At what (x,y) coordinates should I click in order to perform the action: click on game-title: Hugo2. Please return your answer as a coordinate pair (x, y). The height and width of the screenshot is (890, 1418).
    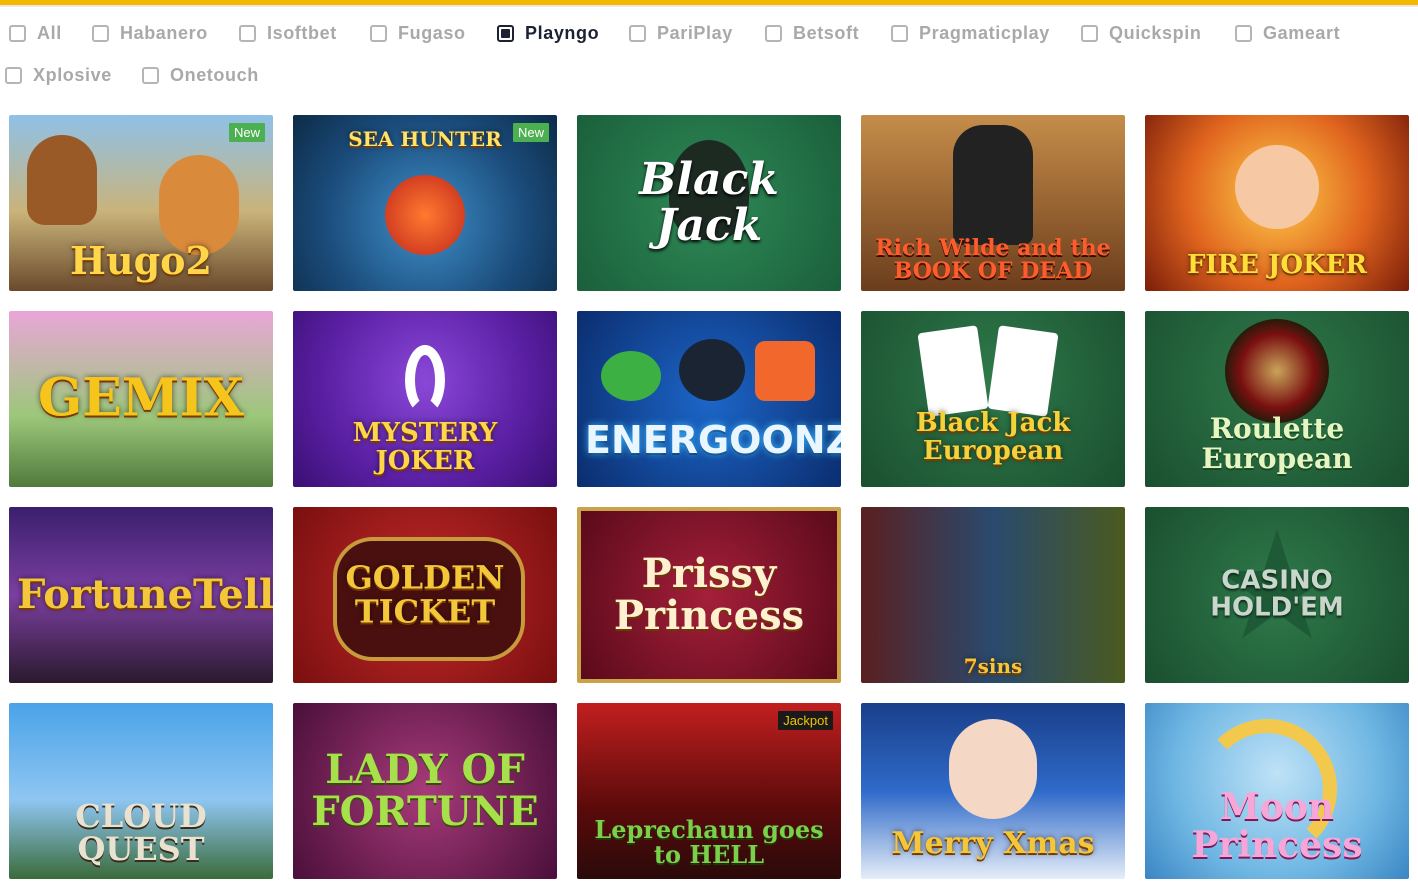
    Looking at the image, I should click on (141, 261).